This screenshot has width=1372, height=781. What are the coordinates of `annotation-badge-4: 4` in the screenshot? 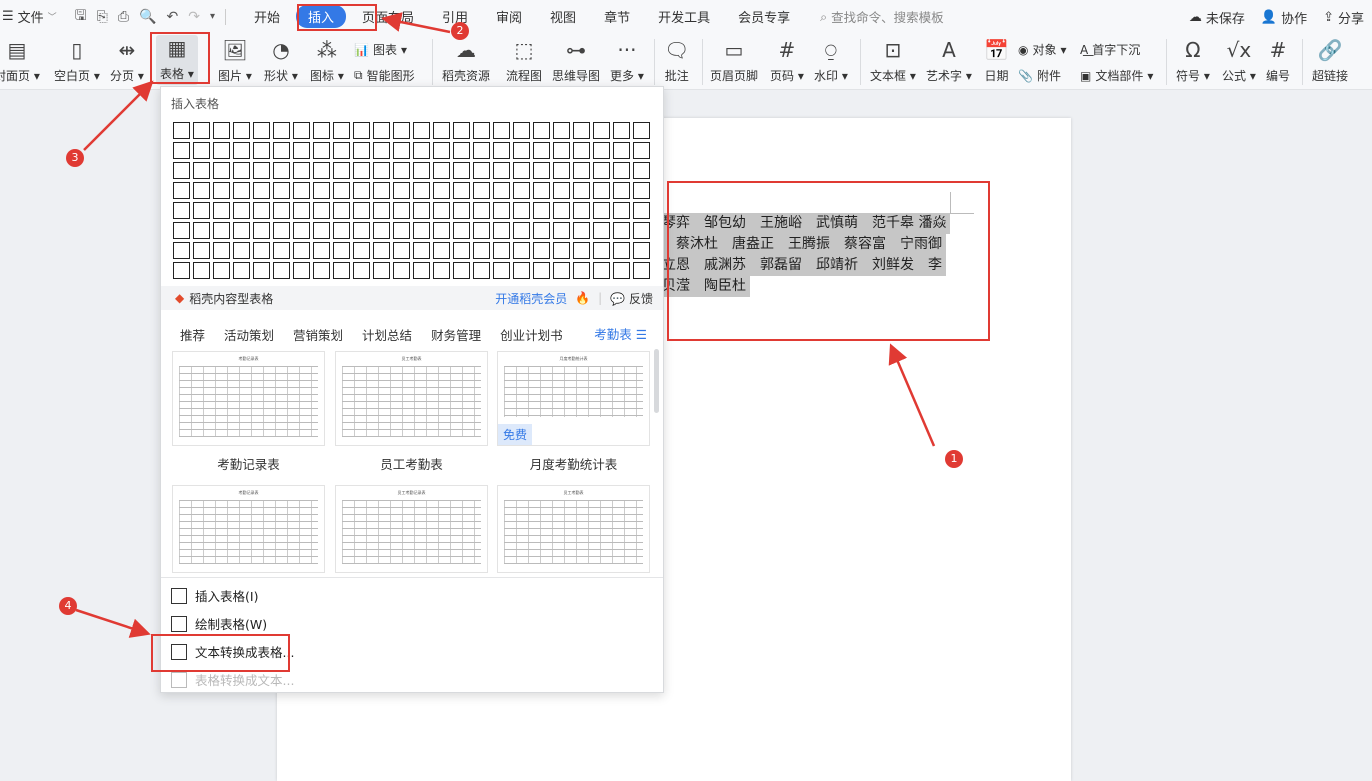 It's located at (68, 606).